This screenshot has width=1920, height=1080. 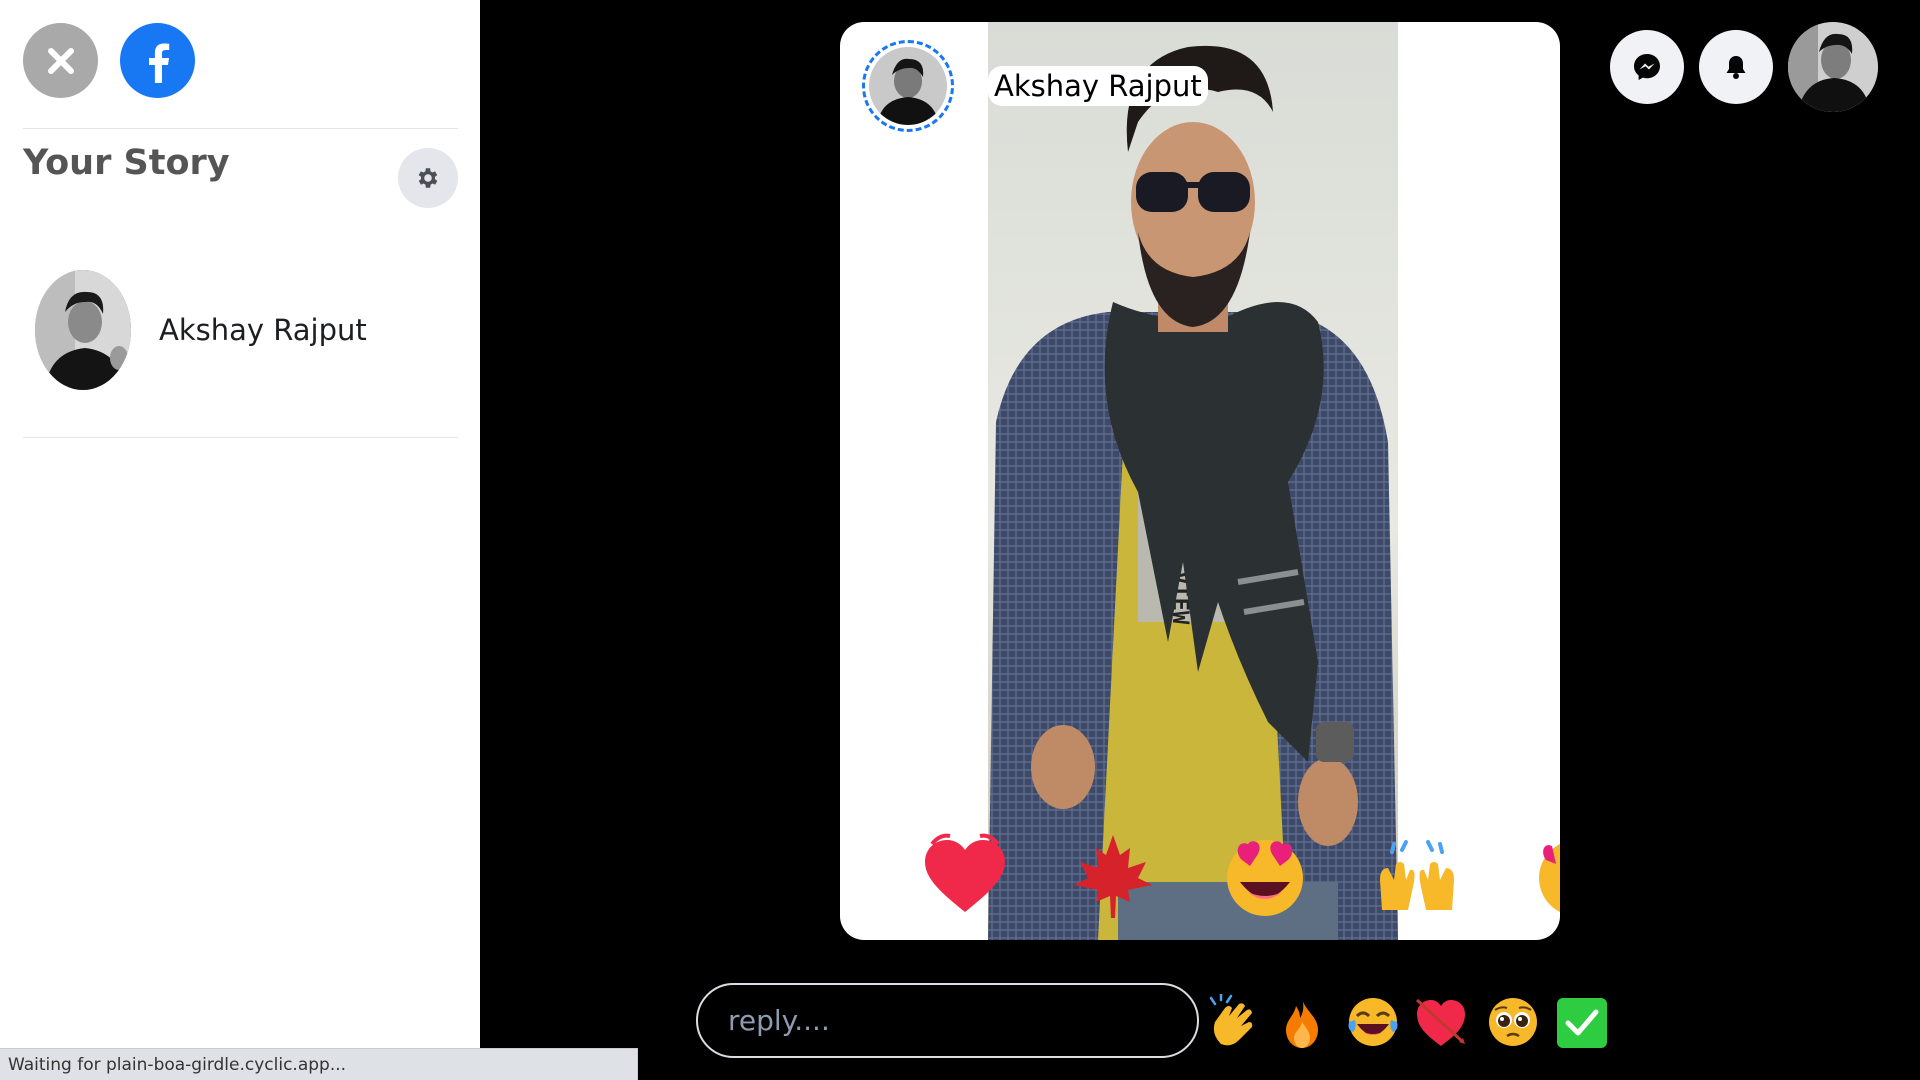 I want to click on messenger-icon, so click(x=1647, y=67).